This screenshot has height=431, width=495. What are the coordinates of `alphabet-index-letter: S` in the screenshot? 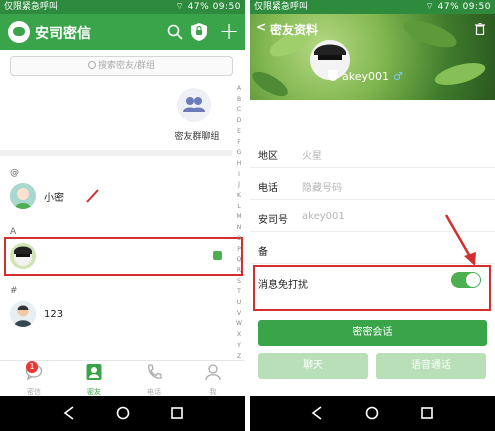 It's located at (239, 282).